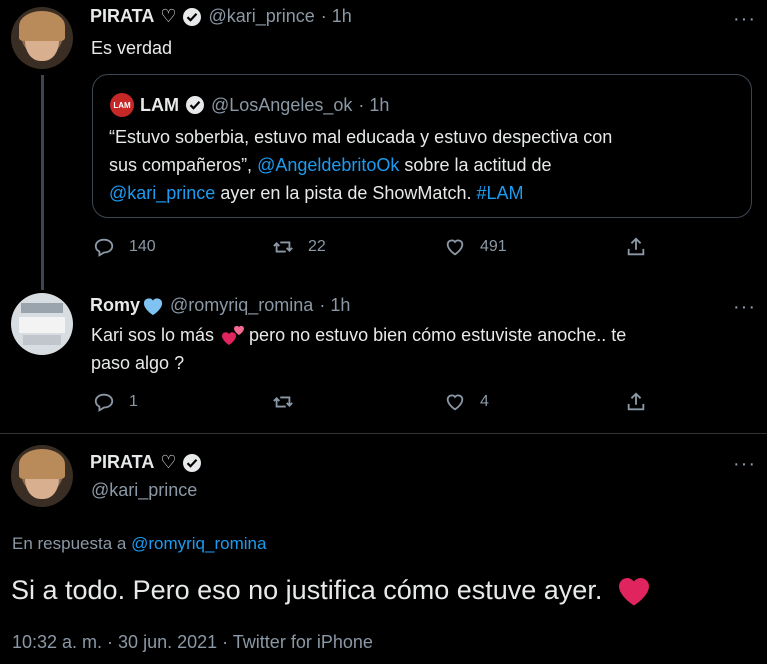  What do you see at coordinates (475, 165) in the screenshot?
I see `quote-text-segment: sobre la actitud de` at bounding box center [475, 165].